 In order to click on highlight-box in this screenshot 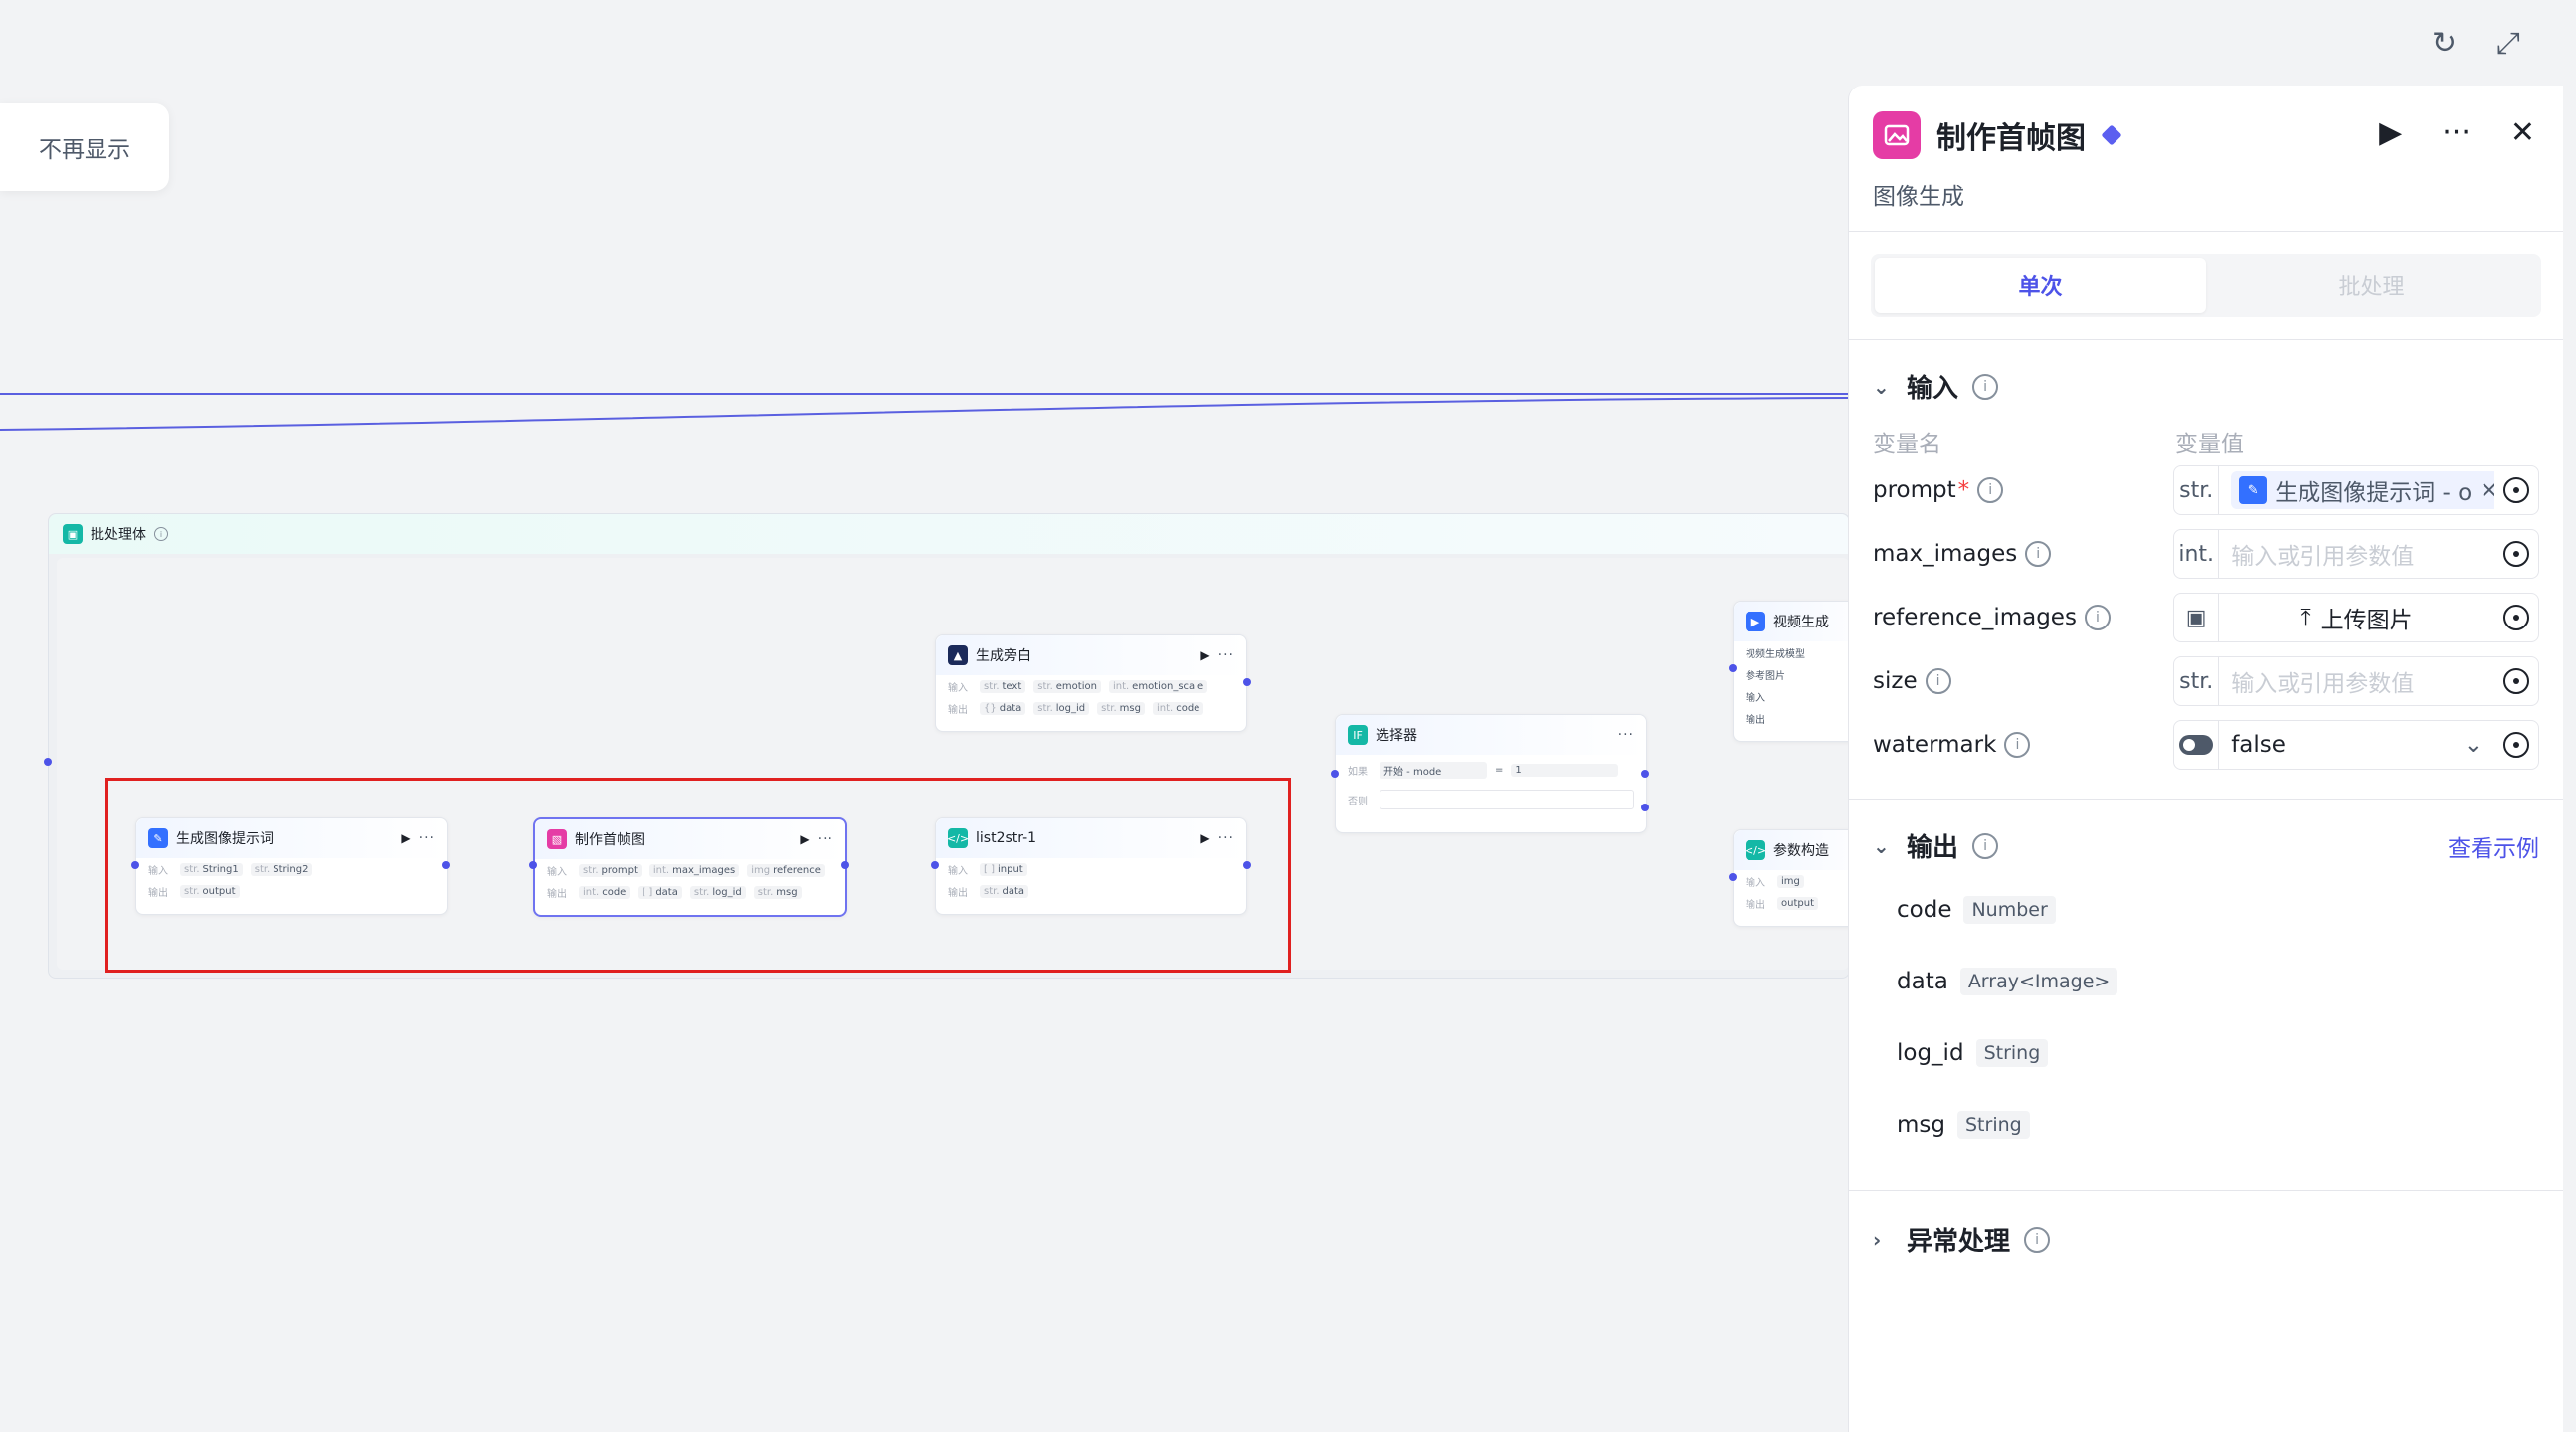, I will do `click(698, 876)`.